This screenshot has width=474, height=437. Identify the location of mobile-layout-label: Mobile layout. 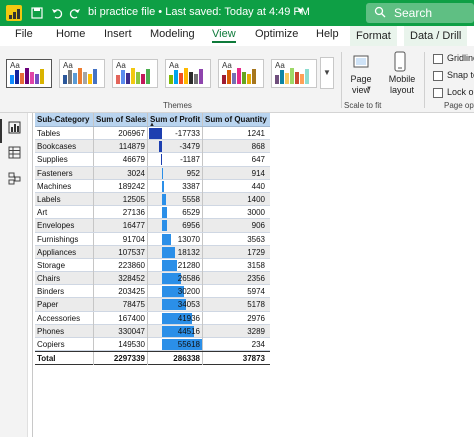
(402, 85).